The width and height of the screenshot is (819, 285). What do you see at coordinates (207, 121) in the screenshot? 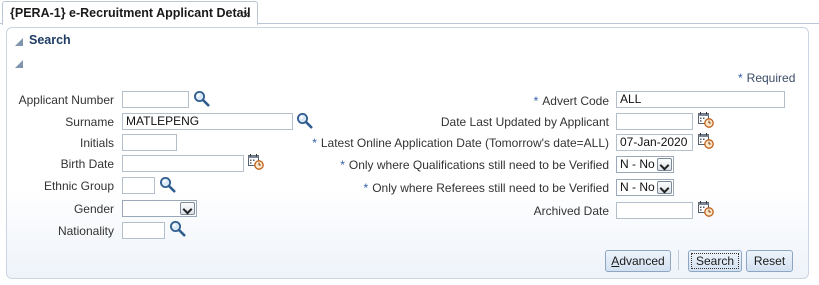
I see `surname-field: MATLEPENG` at bounding box center [207, 121].